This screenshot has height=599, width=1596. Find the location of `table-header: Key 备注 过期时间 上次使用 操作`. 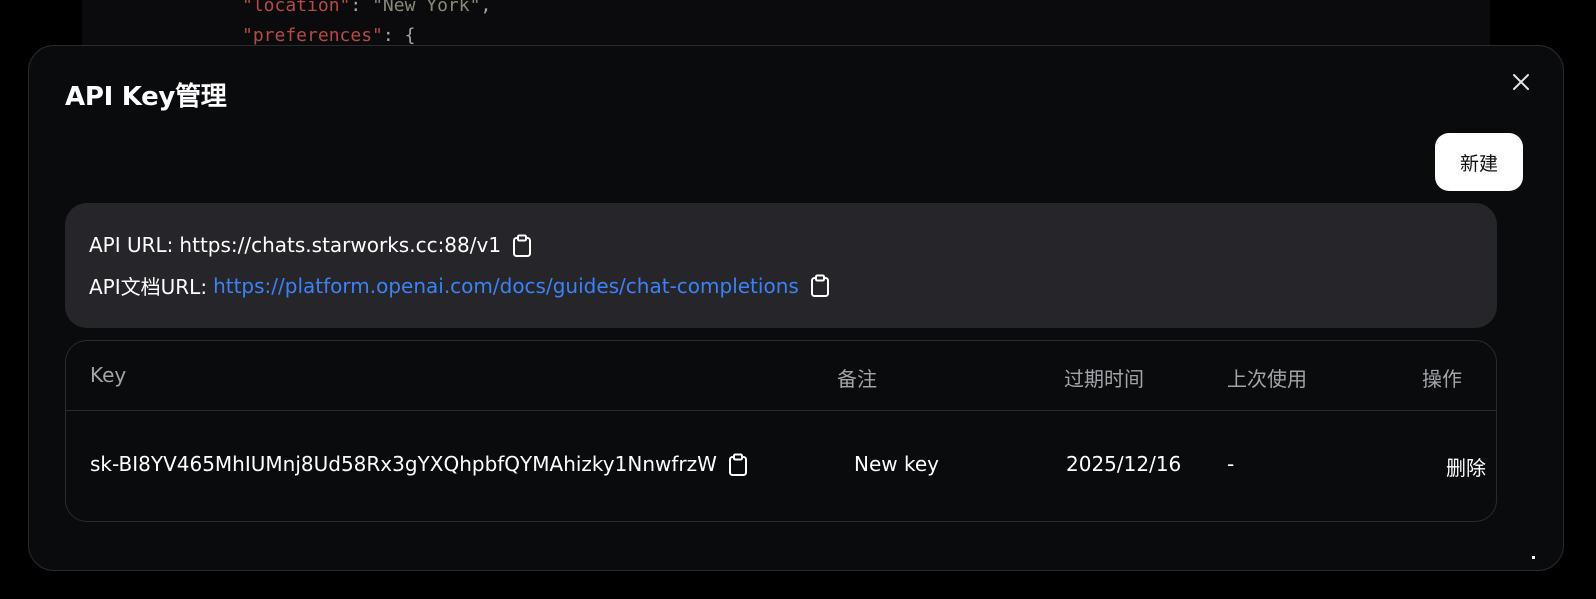

table-header: Key 备注 过期时间 上次使用 操作 is located at coordinates (781, 376).